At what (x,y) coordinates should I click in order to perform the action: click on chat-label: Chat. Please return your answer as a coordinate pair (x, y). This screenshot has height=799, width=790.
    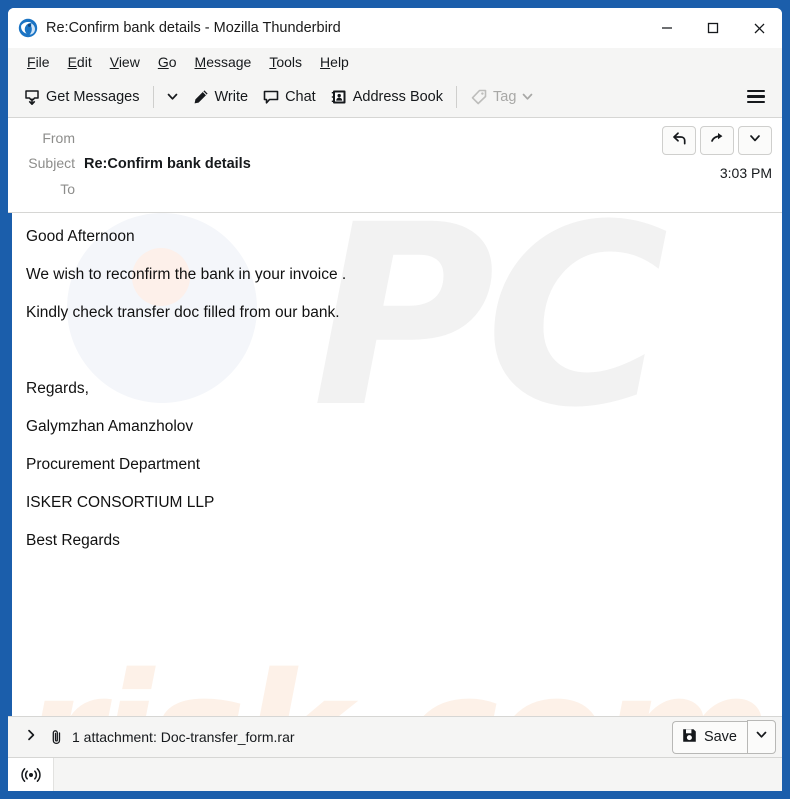
    Looking at the image, I should click on (300, 96).